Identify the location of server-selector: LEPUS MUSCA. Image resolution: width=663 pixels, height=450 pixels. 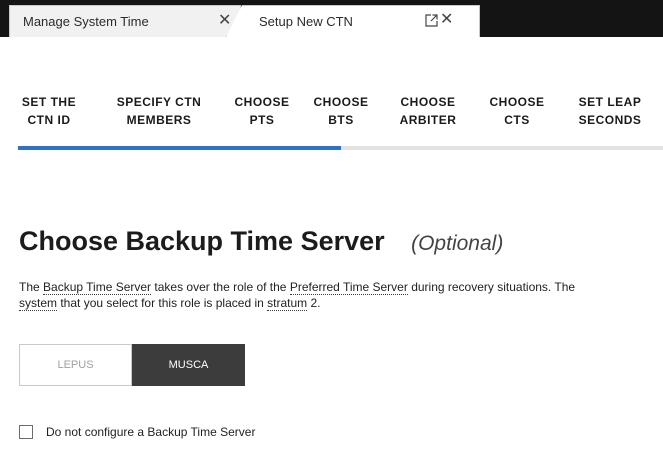
(132, 365).